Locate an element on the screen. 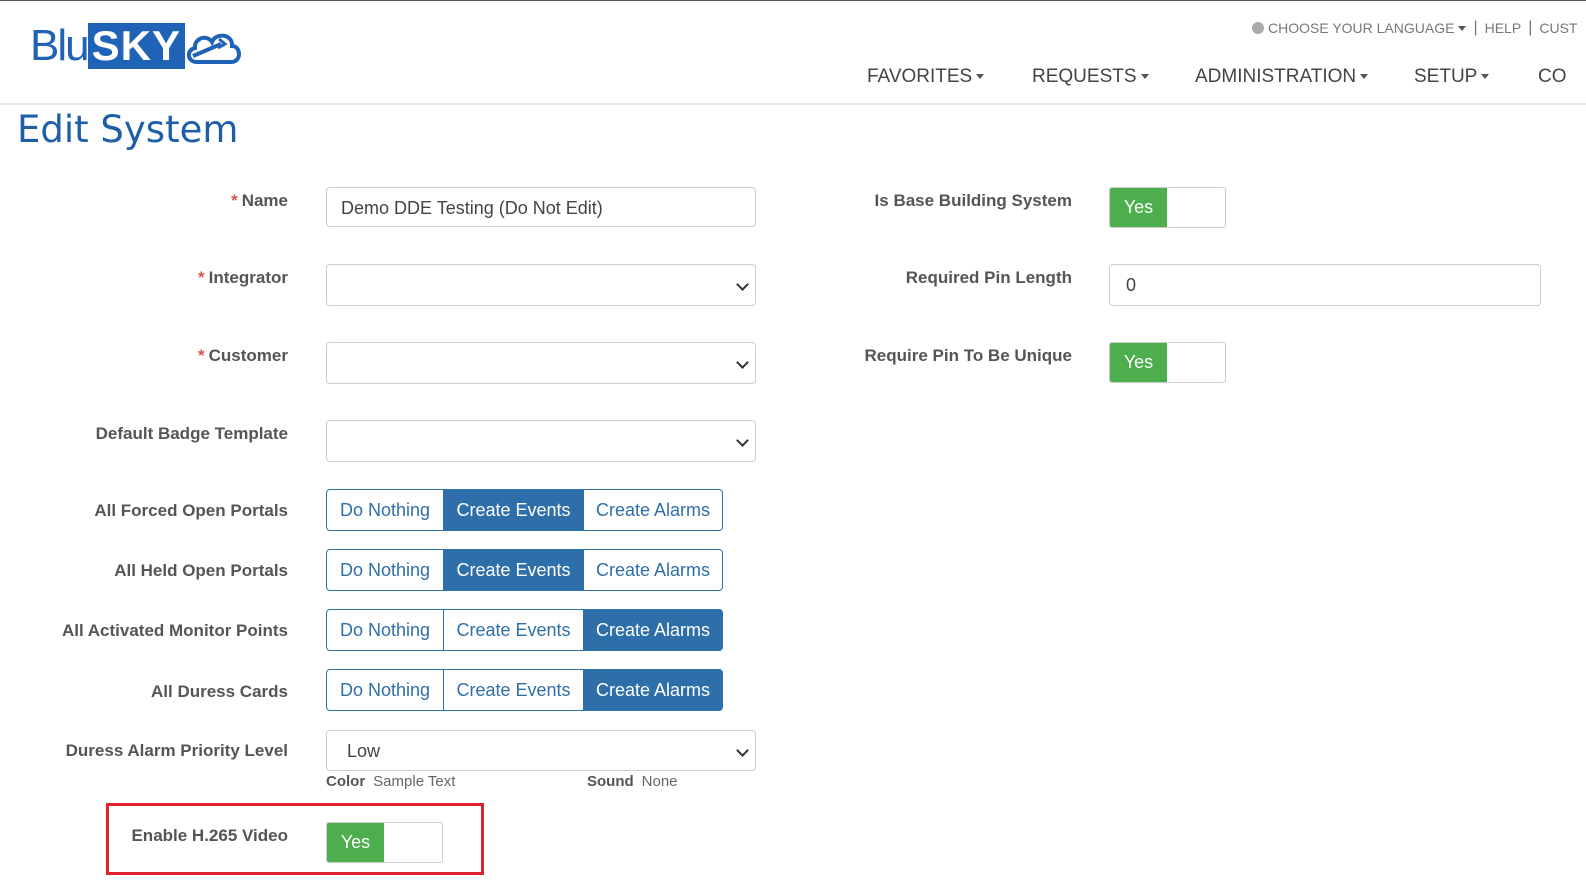 The height and width of the screenshot is (890, 1586). globe-icon is located at coordinates (1258, 28).